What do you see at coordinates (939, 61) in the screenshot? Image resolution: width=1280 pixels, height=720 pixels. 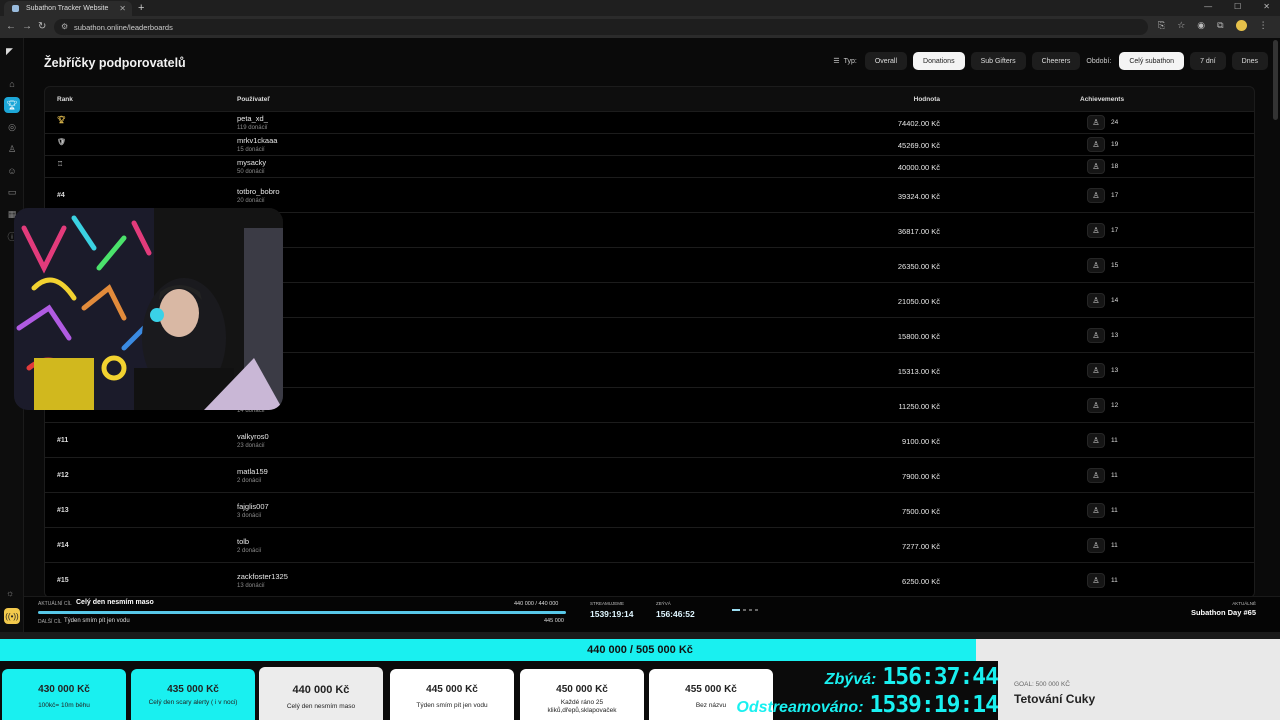 I see `filter-donations: Donations` at bounding box center [939, 61].